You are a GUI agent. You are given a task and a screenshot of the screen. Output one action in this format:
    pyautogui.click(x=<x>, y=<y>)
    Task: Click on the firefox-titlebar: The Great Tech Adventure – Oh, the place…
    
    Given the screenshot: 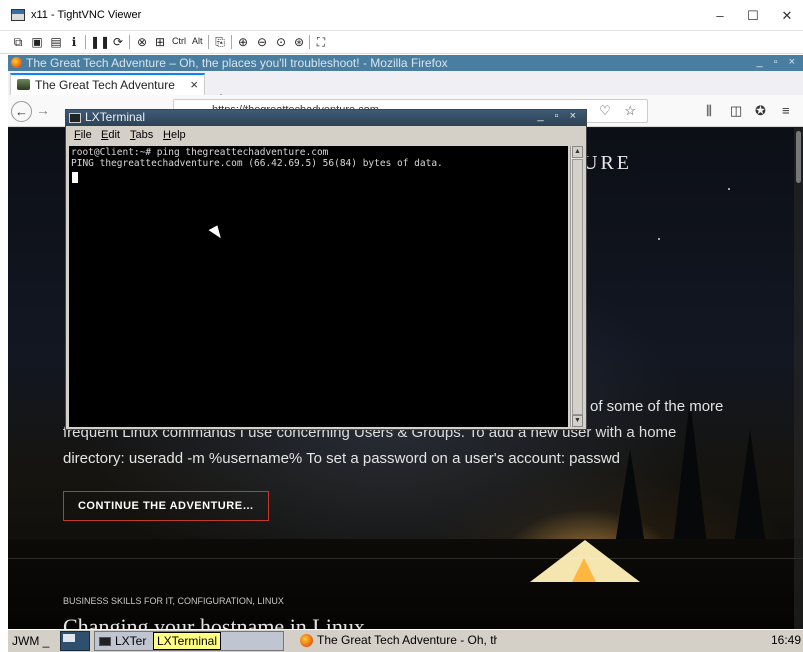 What is the action you would take?
    pyautogui.click(x=405, y=63)
    